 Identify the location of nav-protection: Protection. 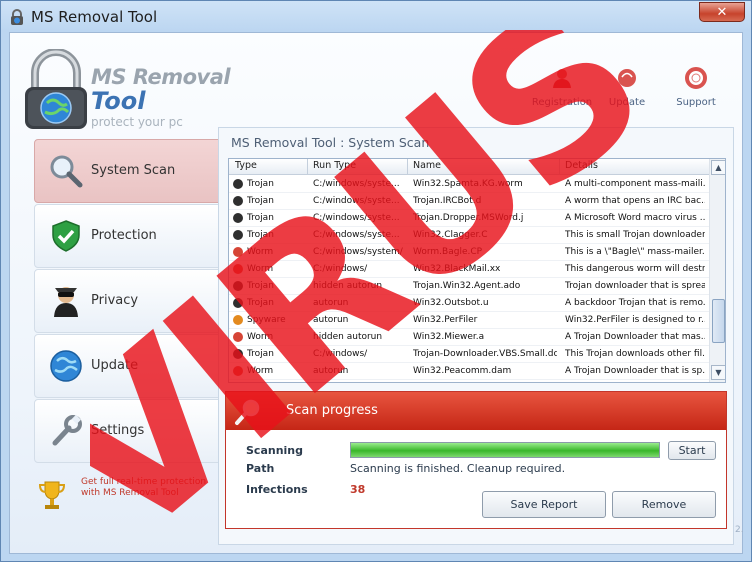
(127, 236).